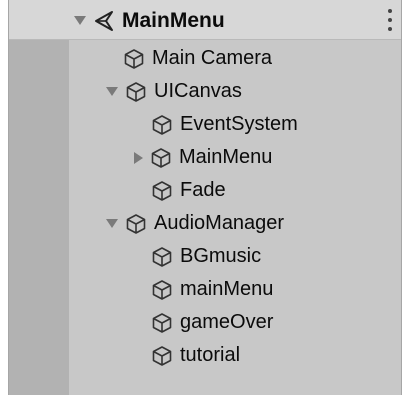 This screenshot has width=411, height=395. I want to click on tree-item-bgmusic: BGmusic, so click(205, 256).